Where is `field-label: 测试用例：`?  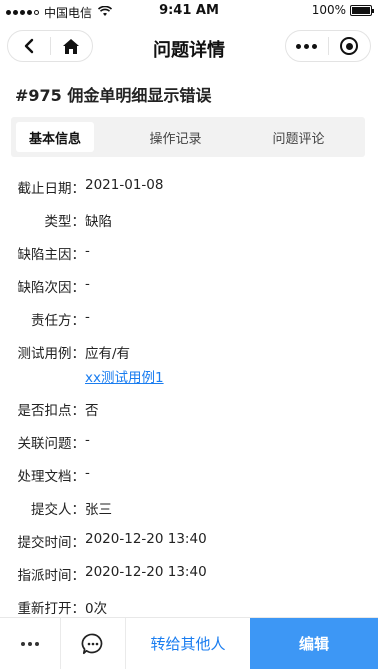
field-label: 测试用例： is located at coordinates (51, 354).